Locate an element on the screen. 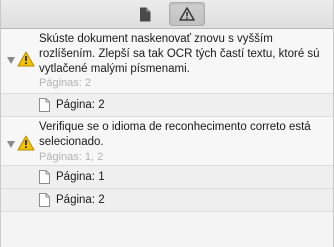 The image size is (334, 247). page-row: Página: 1 is located at coordinates (167, 177).